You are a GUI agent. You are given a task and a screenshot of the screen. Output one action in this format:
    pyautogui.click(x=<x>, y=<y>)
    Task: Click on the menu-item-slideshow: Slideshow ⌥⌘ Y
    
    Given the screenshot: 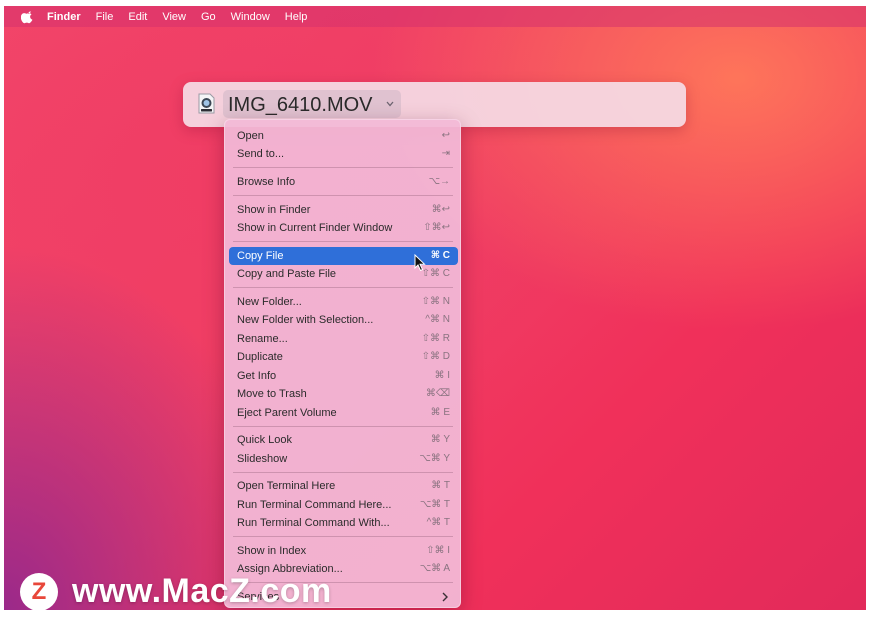 What is the action you would take?
    pyautogui.click(x=343, y=459)
    